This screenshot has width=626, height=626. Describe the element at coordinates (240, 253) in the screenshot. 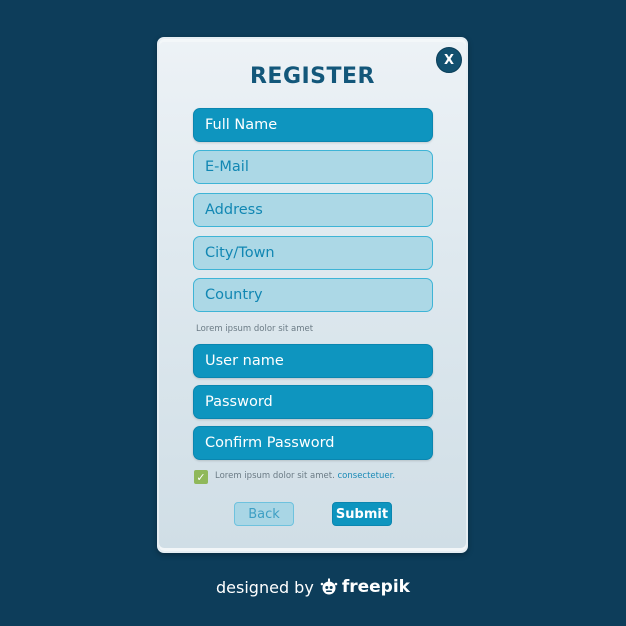

I see `field-label: City/Town` at that location.